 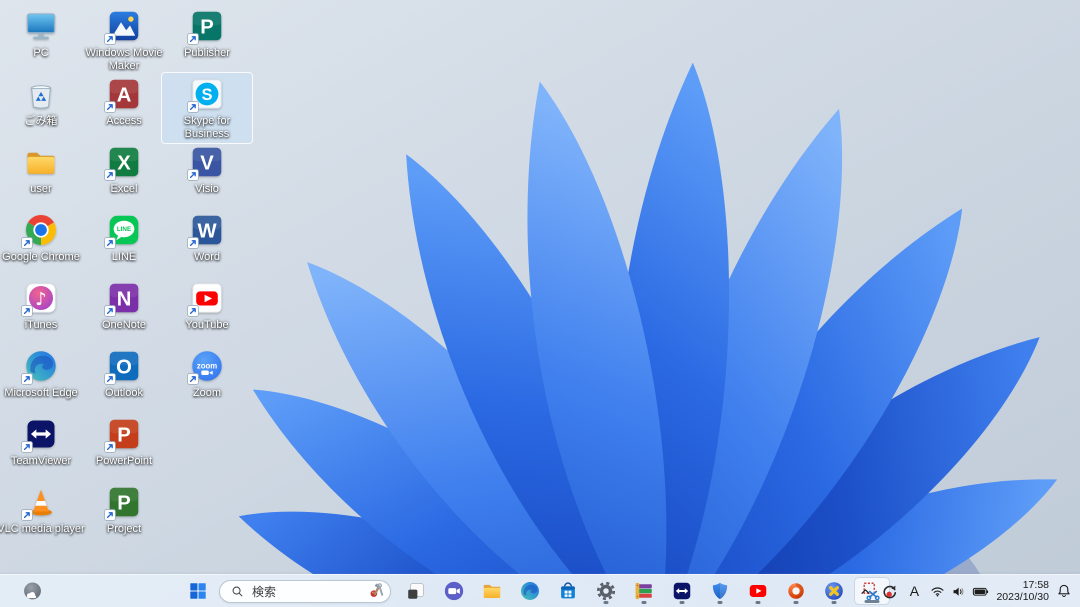 I want to click on desktop-icon-powerpoint: P PowerPoint, so click(x=124, y=441).